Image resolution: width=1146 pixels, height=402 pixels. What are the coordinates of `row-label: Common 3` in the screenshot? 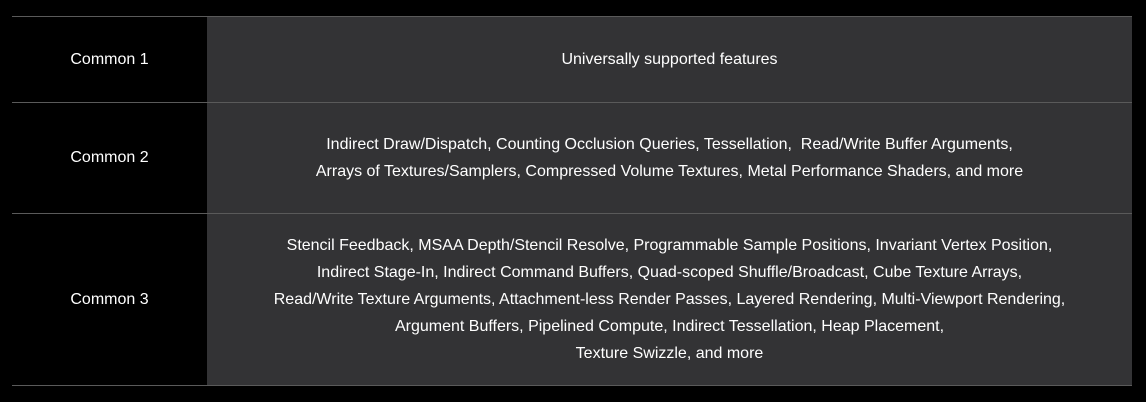 It's located at (109, 299).